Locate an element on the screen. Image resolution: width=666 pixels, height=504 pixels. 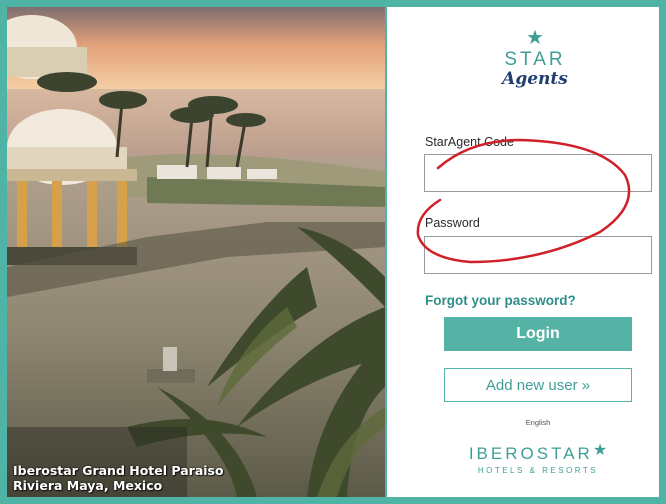
caption-location: Riviera Maya, Mexico is located at coordinates (88, 485).